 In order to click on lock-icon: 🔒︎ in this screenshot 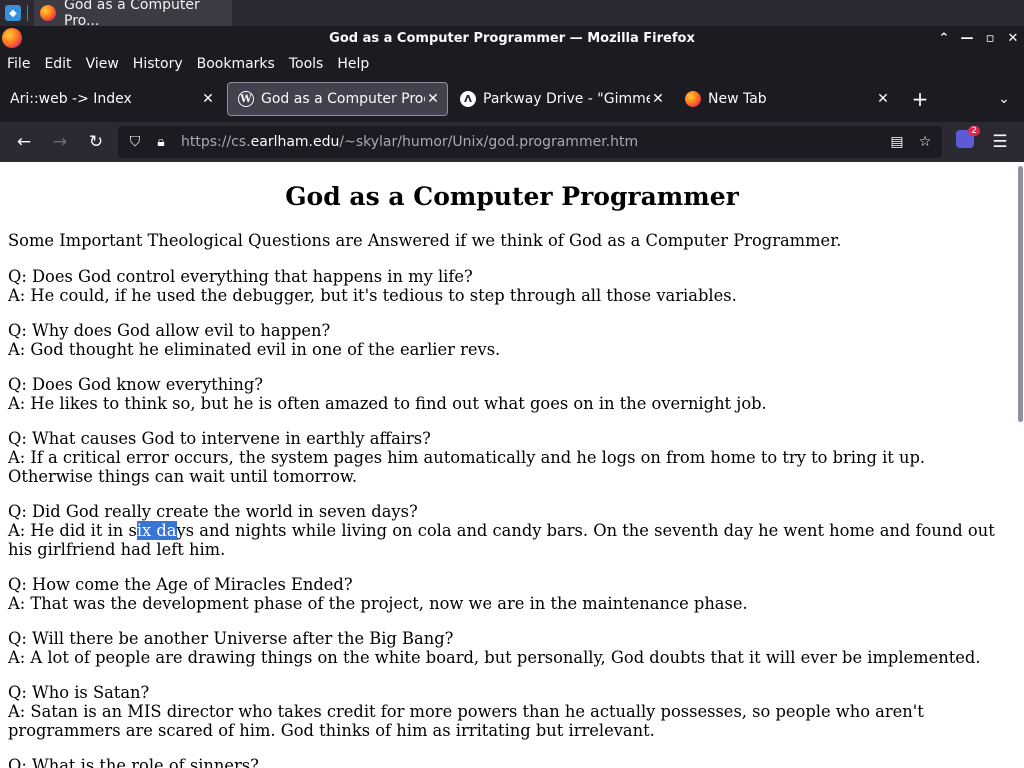, I will do `click(161, 142)`.